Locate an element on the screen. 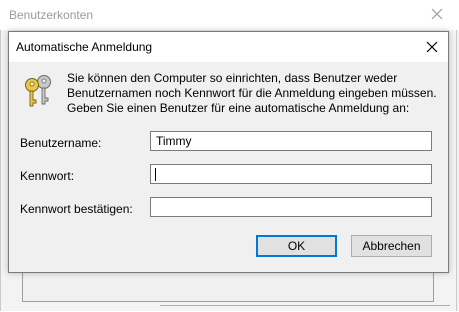  keys-icon is located at coordinates (38, 91).